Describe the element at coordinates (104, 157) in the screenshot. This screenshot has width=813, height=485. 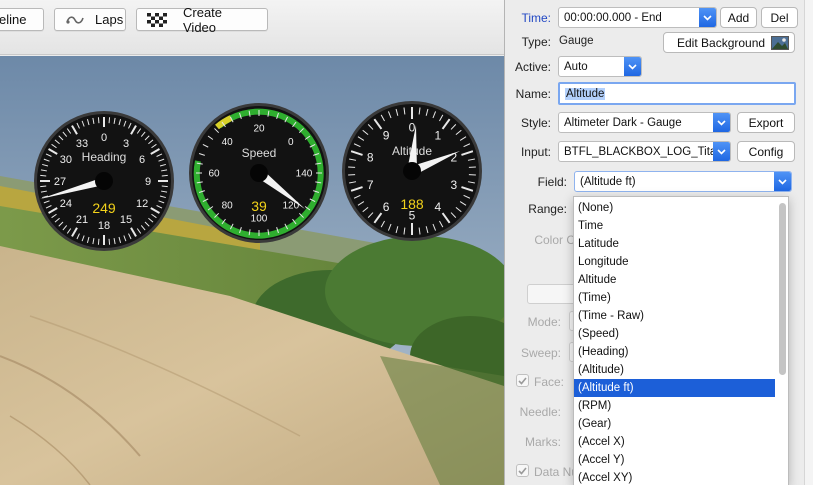
I see `heading-gauge-title: Heading` at that location.